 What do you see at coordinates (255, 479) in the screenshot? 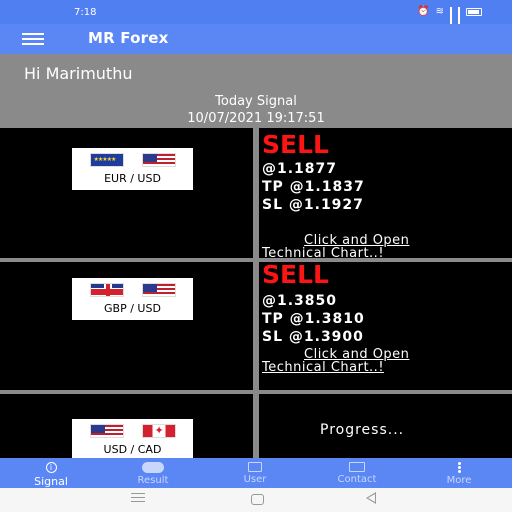
I see `nav-label: User` at bounding box center [255, 479].